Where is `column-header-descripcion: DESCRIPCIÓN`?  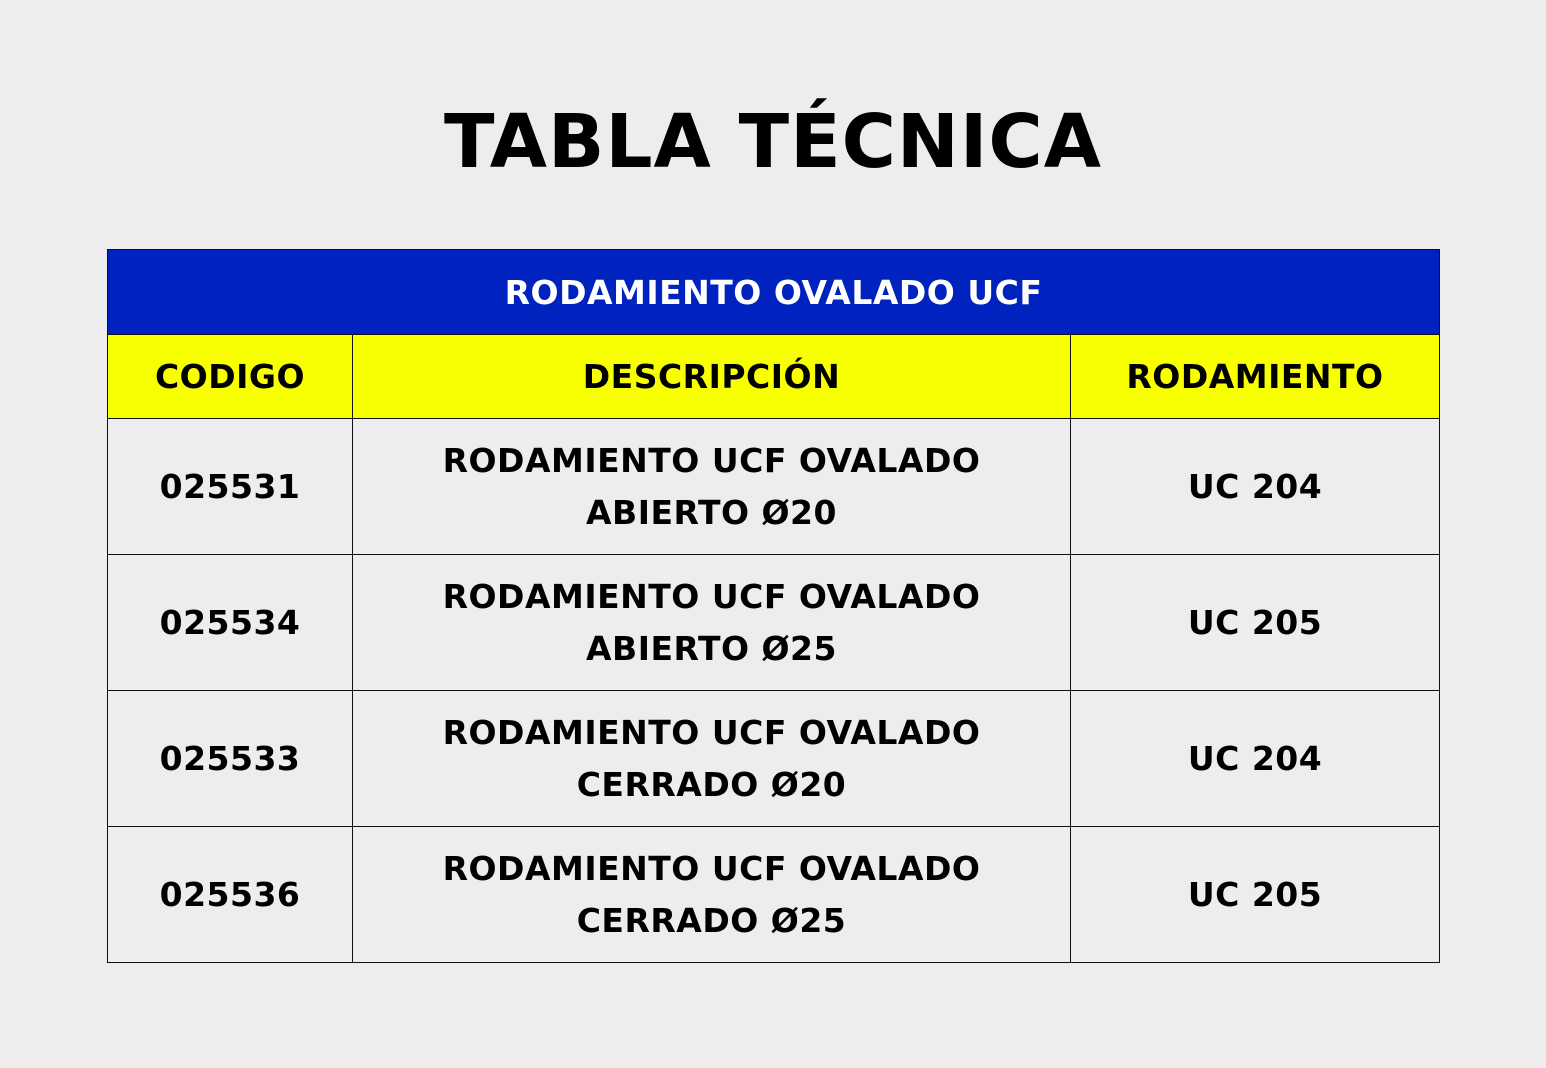 column-header-descripcion: DESCRIPCIÓN is located at coordinates (711, 376).